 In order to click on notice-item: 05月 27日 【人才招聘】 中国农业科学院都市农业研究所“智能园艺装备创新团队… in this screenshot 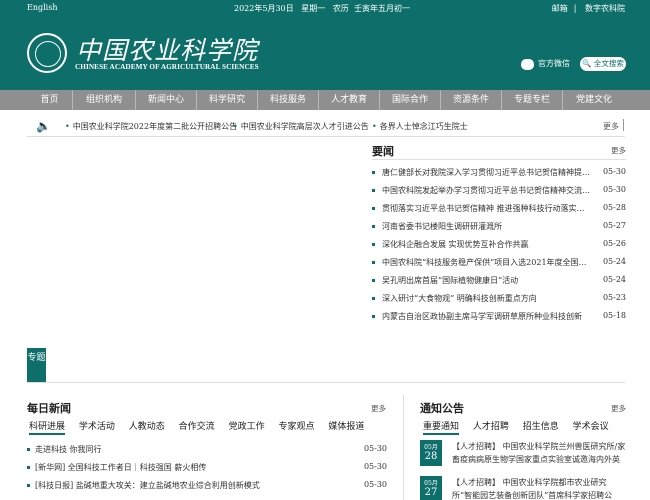, I will do `click(523, 488)`.